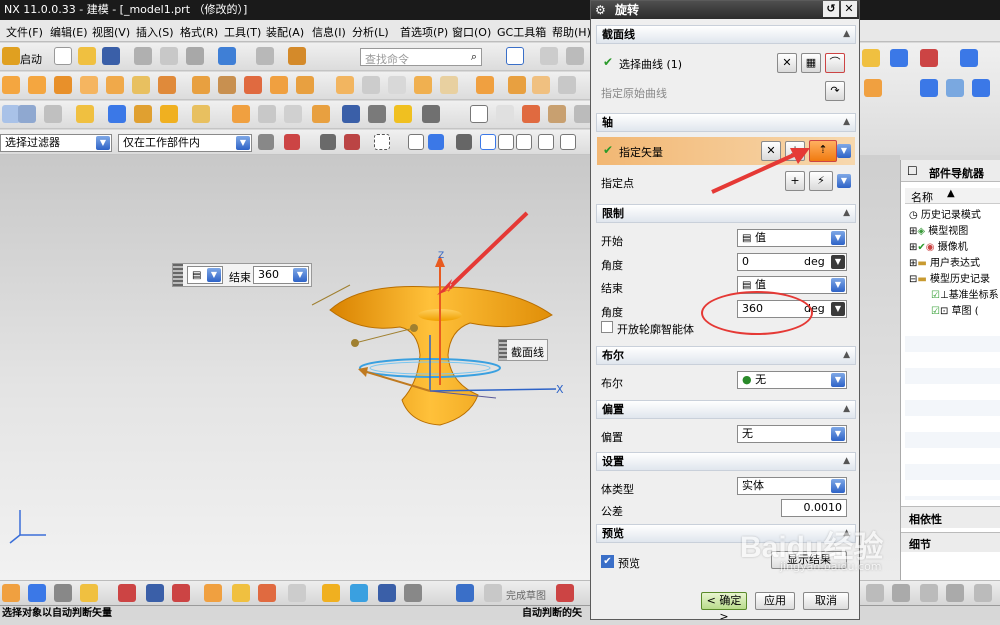 The image size is (1000, 625). I want to click on menu-assembly: 装配(A), so click(285, 32).